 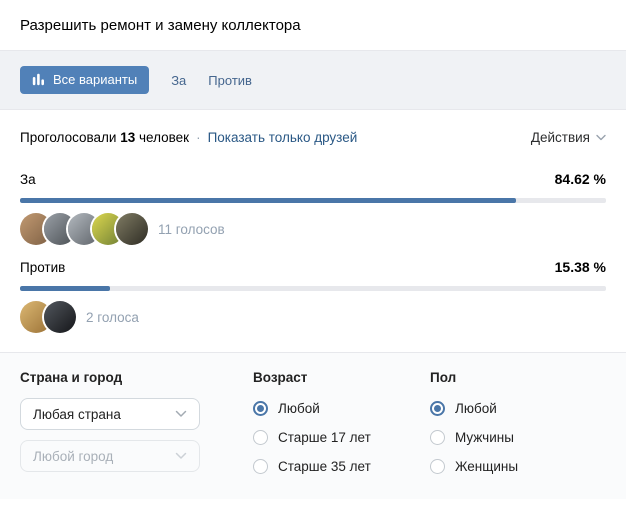 I want to click on gender-radio-any: Любой, so click(x=518, y=408).